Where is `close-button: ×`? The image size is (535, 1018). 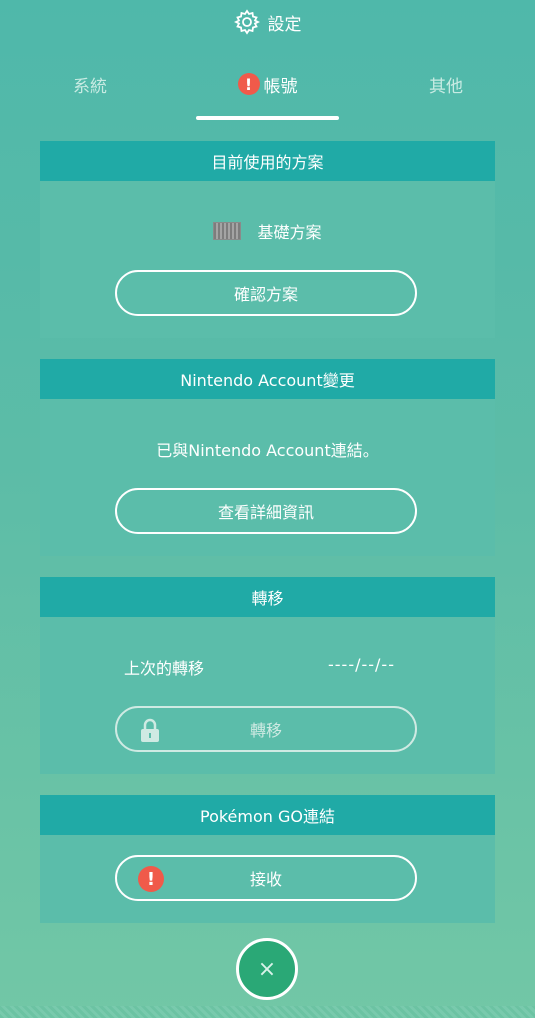 close-button: × is located at coordinates (267, 969).